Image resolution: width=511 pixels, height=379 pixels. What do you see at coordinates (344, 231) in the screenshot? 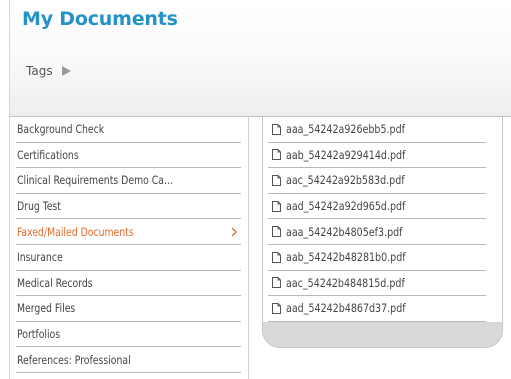
I see `file-name: aaa_54242b4805ef3.pdf` at bounding box center [344, 231].